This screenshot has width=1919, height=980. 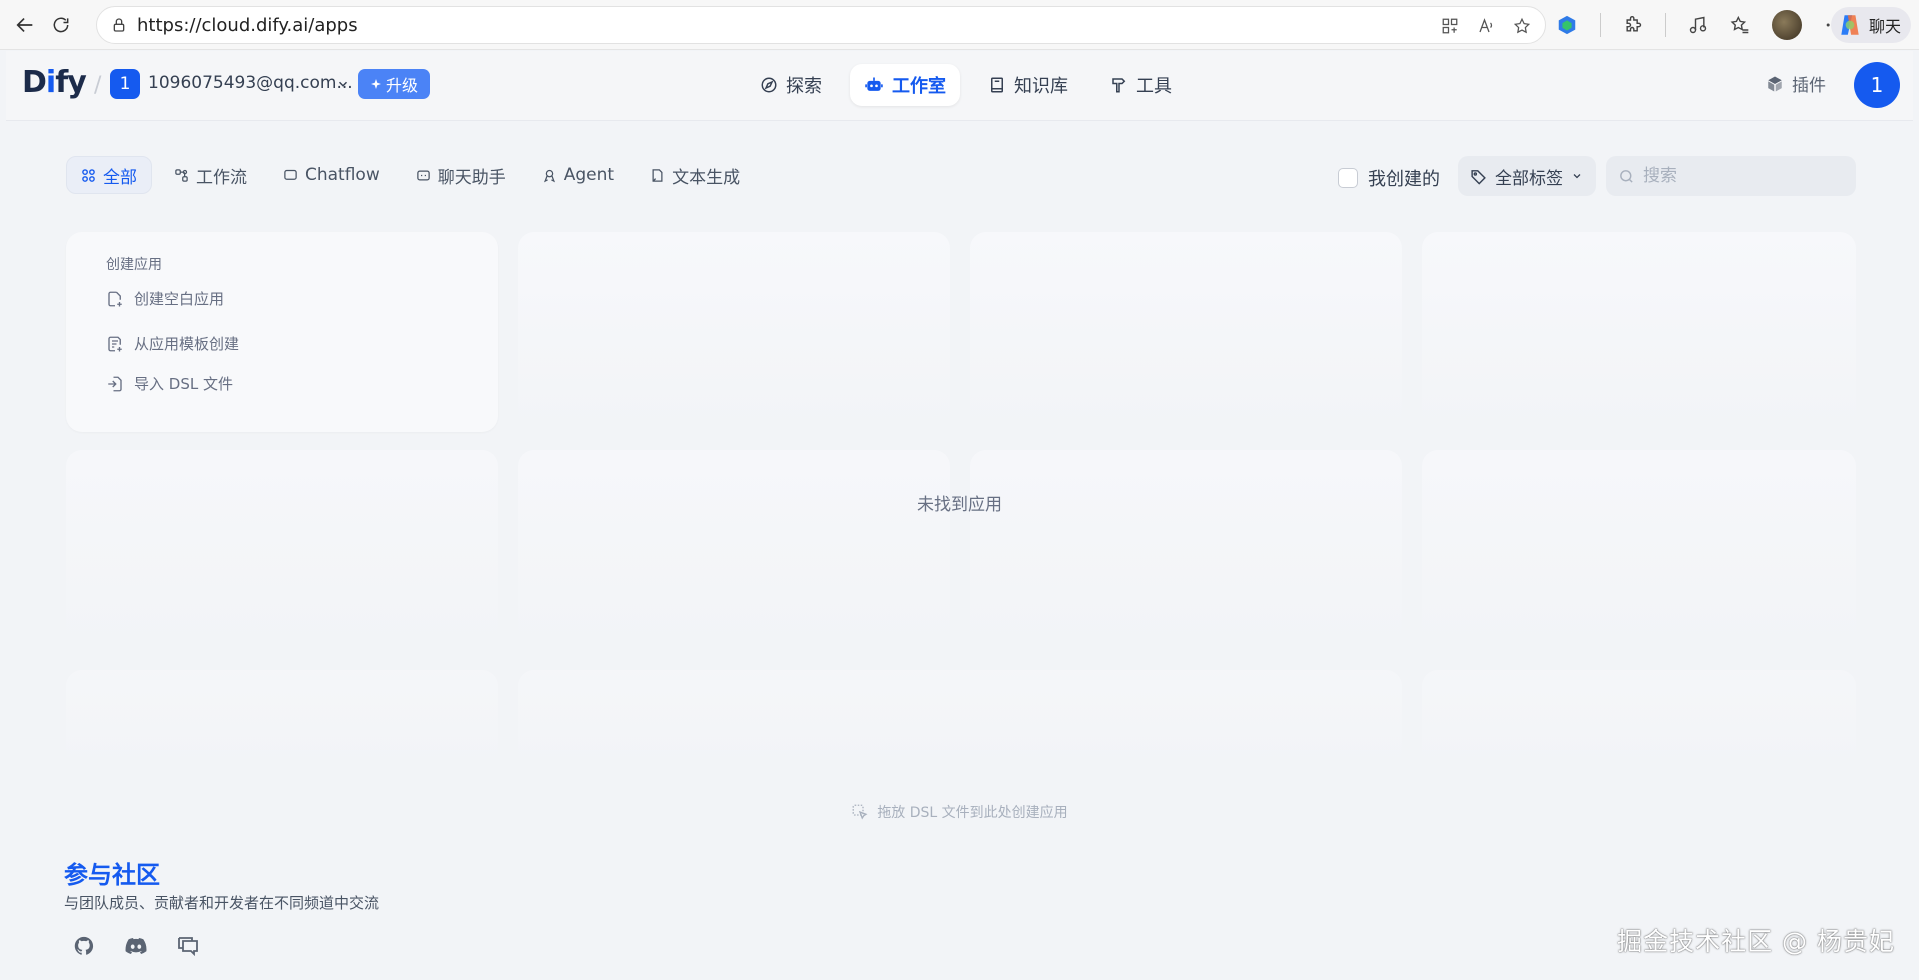 I want to click on back-button, so click(x=25, y=25).